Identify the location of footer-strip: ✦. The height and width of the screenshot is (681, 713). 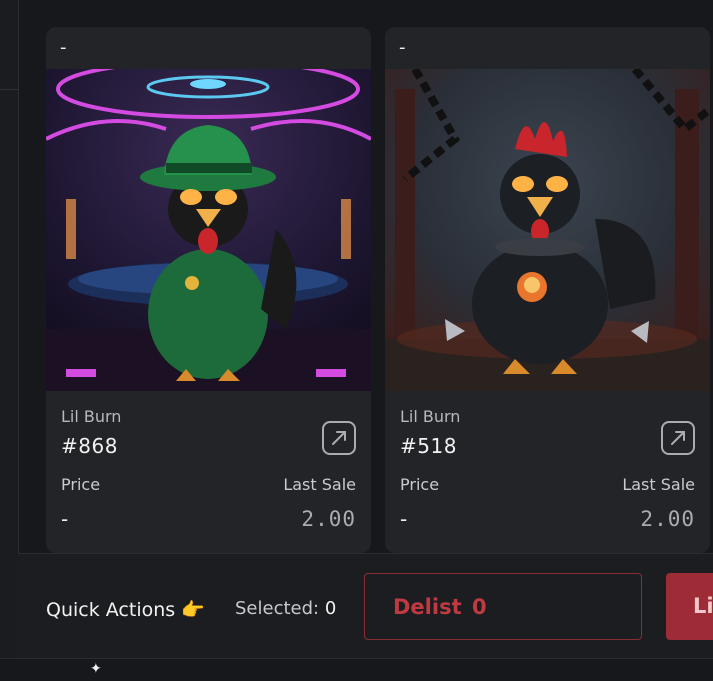
(356, 669).